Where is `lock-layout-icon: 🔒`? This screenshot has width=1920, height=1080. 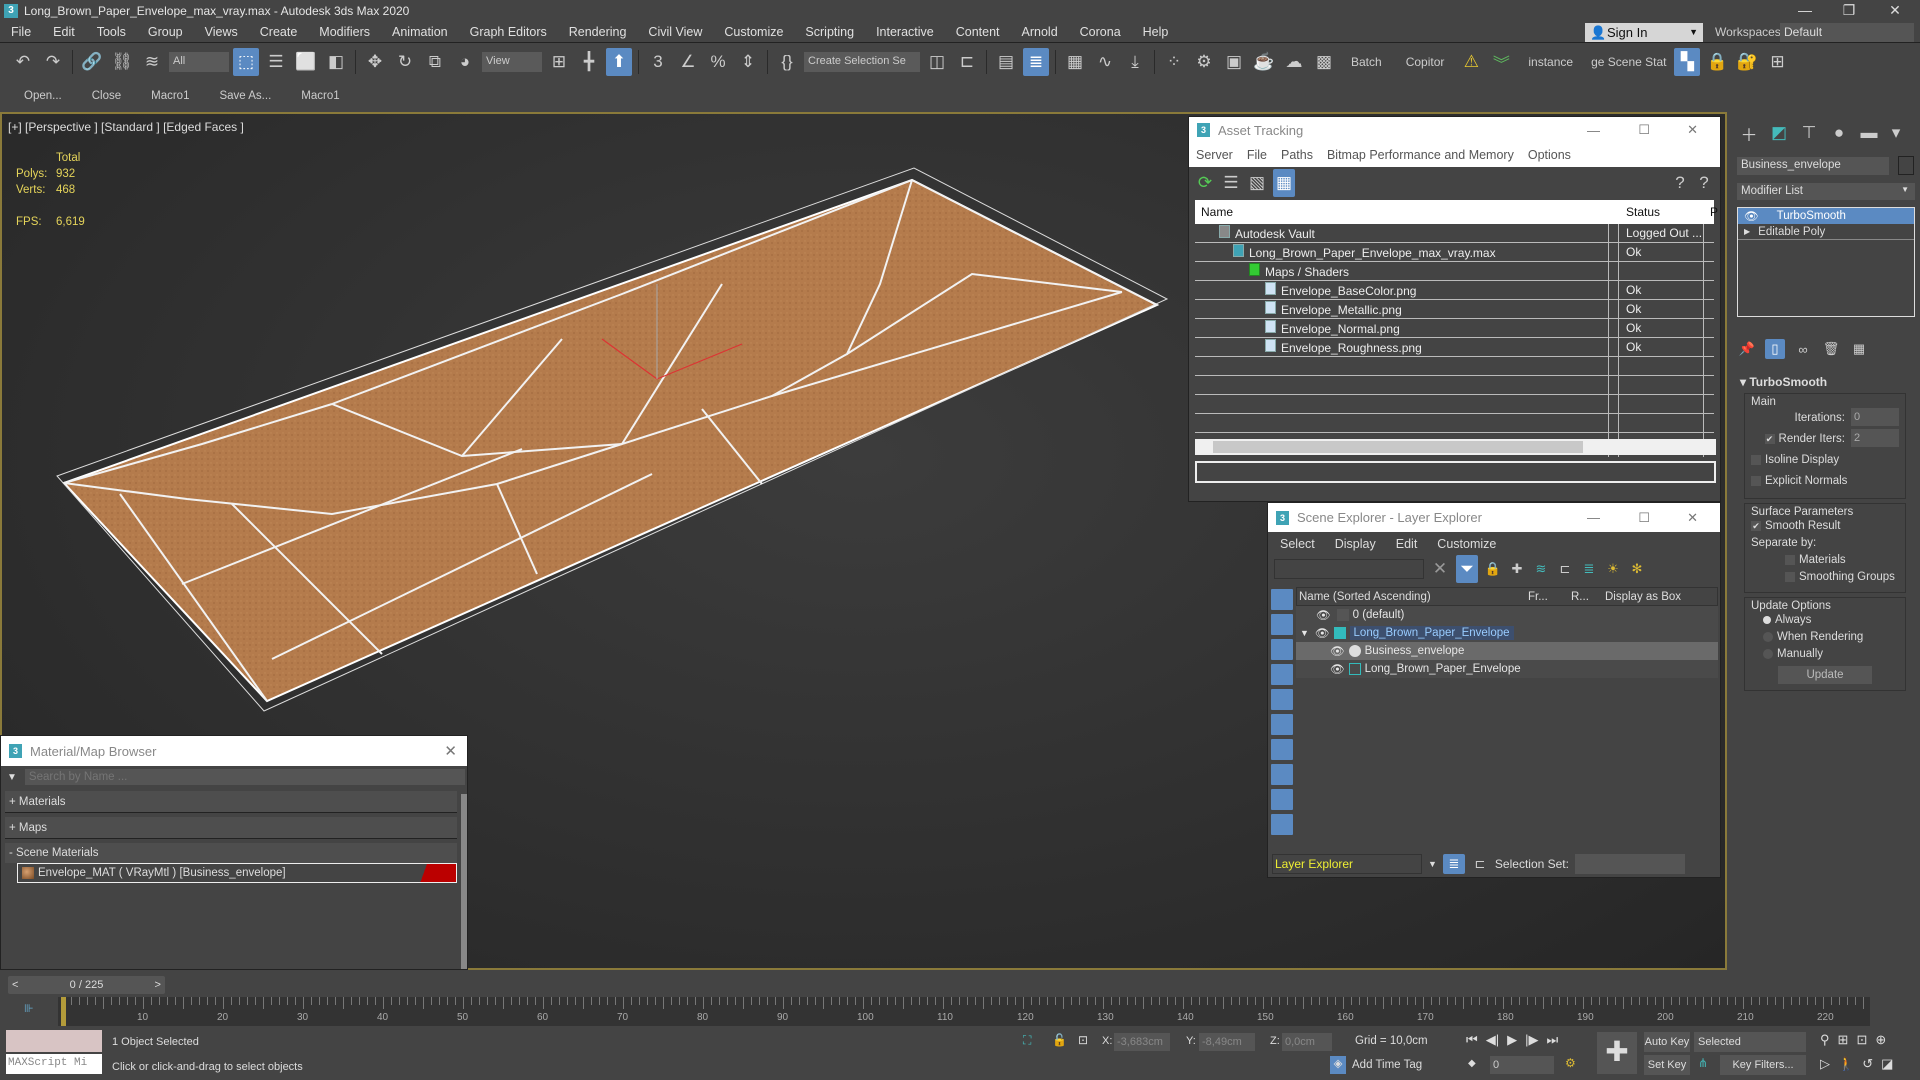
lock-layout-icon: 🔒 is located at coordinates (1717, 62).